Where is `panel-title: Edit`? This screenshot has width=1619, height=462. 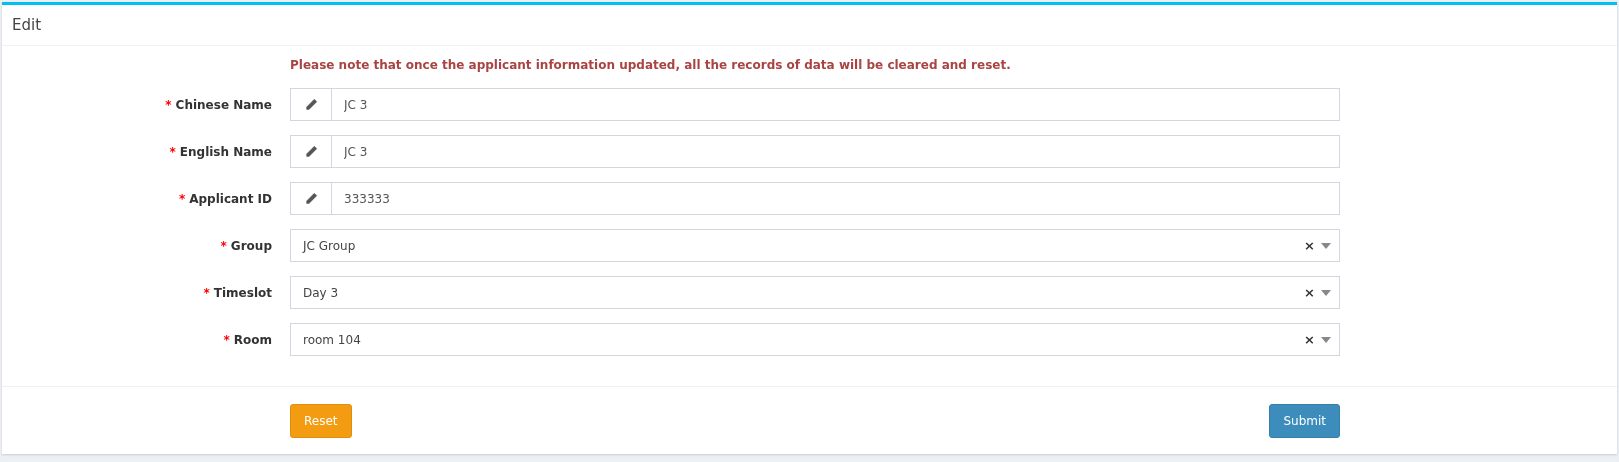 panel-title: Edit is located at coordinates (27, 25).